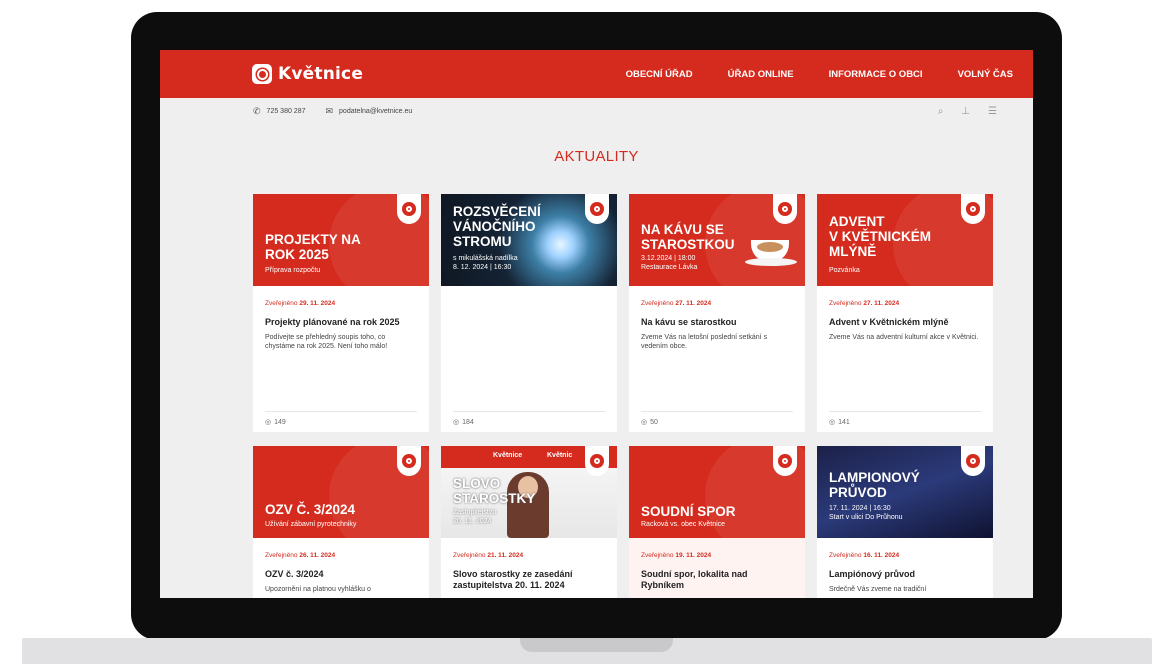  What do you see at coordinates (844, 422) in the screenshot?
I see `view-count: 141` at bounding box center [844, 422].